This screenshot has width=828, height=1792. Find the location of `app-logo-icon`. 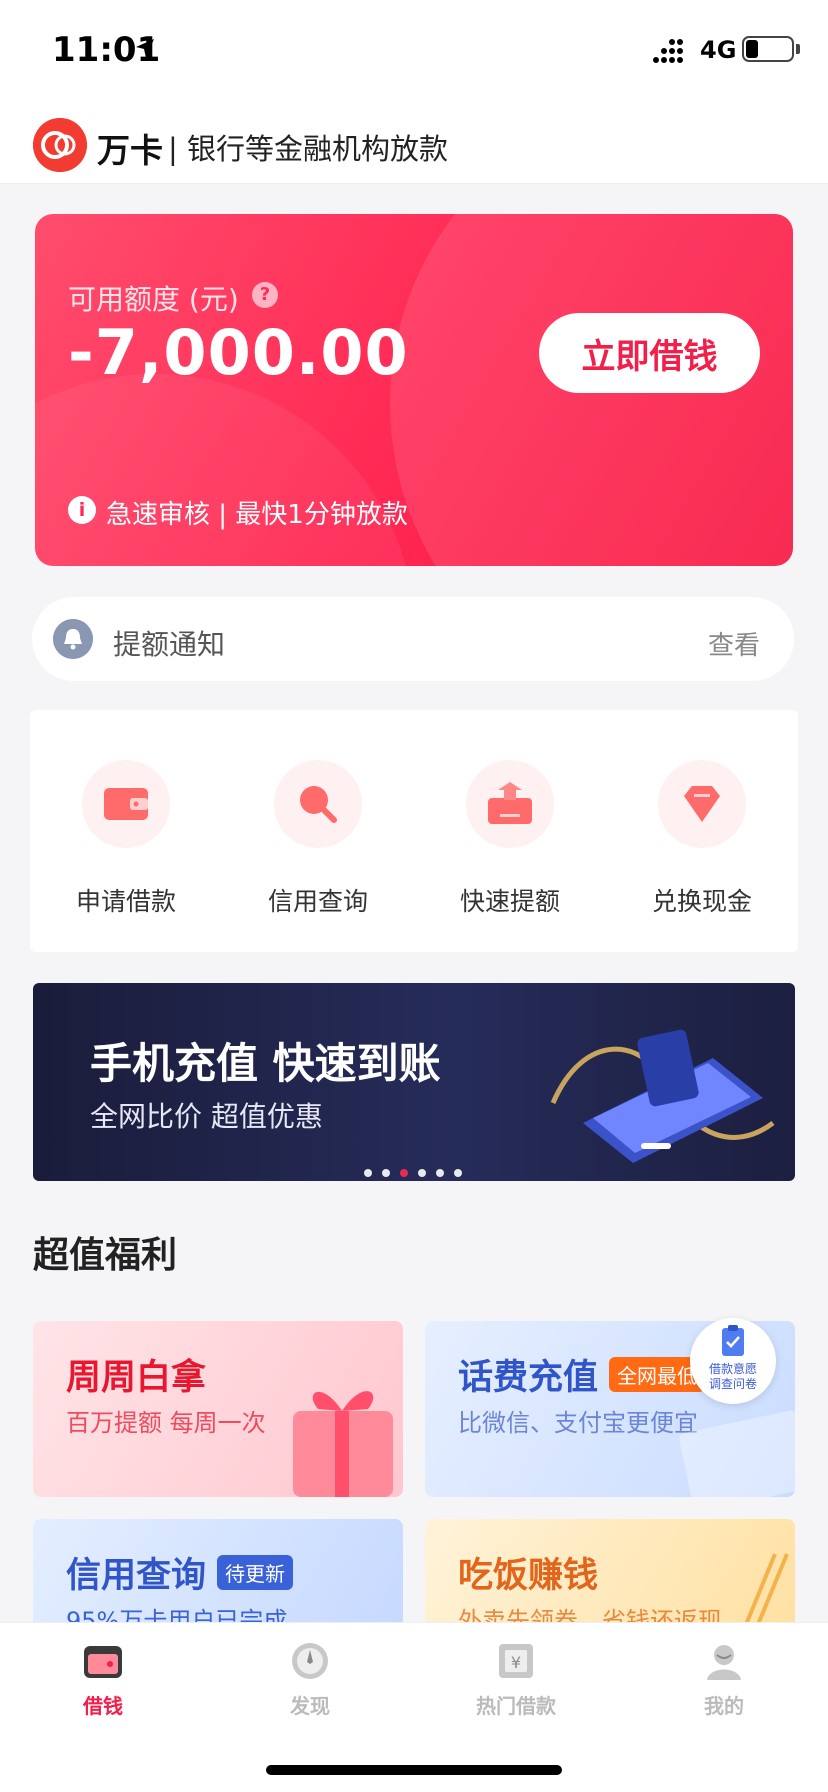

app-logo-icon is located at coordinates (60, 145).